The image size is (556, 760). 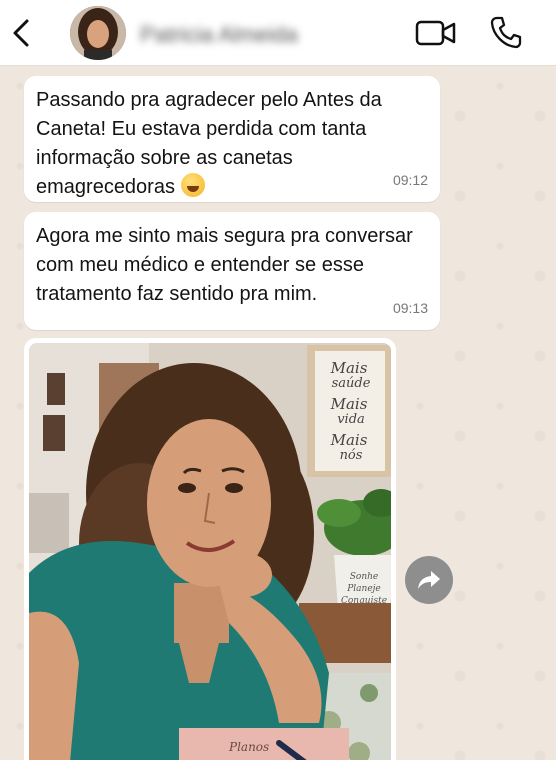 I want to click on avatar, so click(x=98, y=33).